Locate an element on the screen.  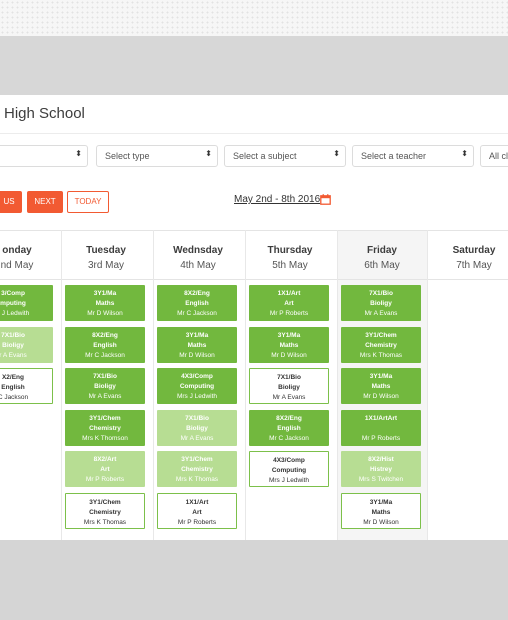
lesson-teacher: Mrs K Thomas is located at coordinates (197, 479).